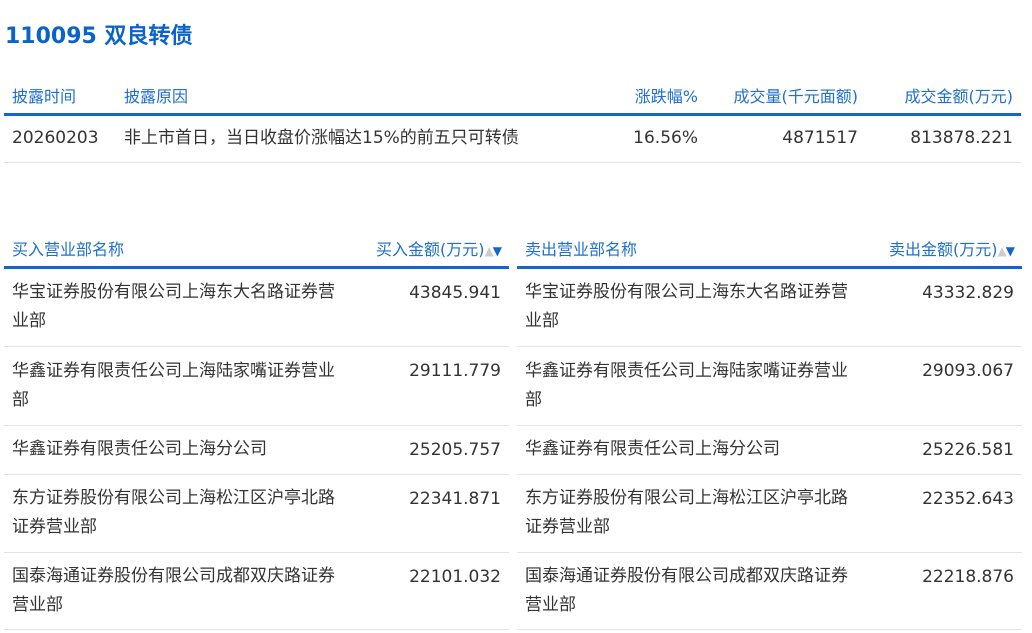 The height and width of the screenshot is (633, 1032). I want to click on table-row: 华宝证券股份有限公司上海东大名路证券营业部 43332.829, so click(769, 307).